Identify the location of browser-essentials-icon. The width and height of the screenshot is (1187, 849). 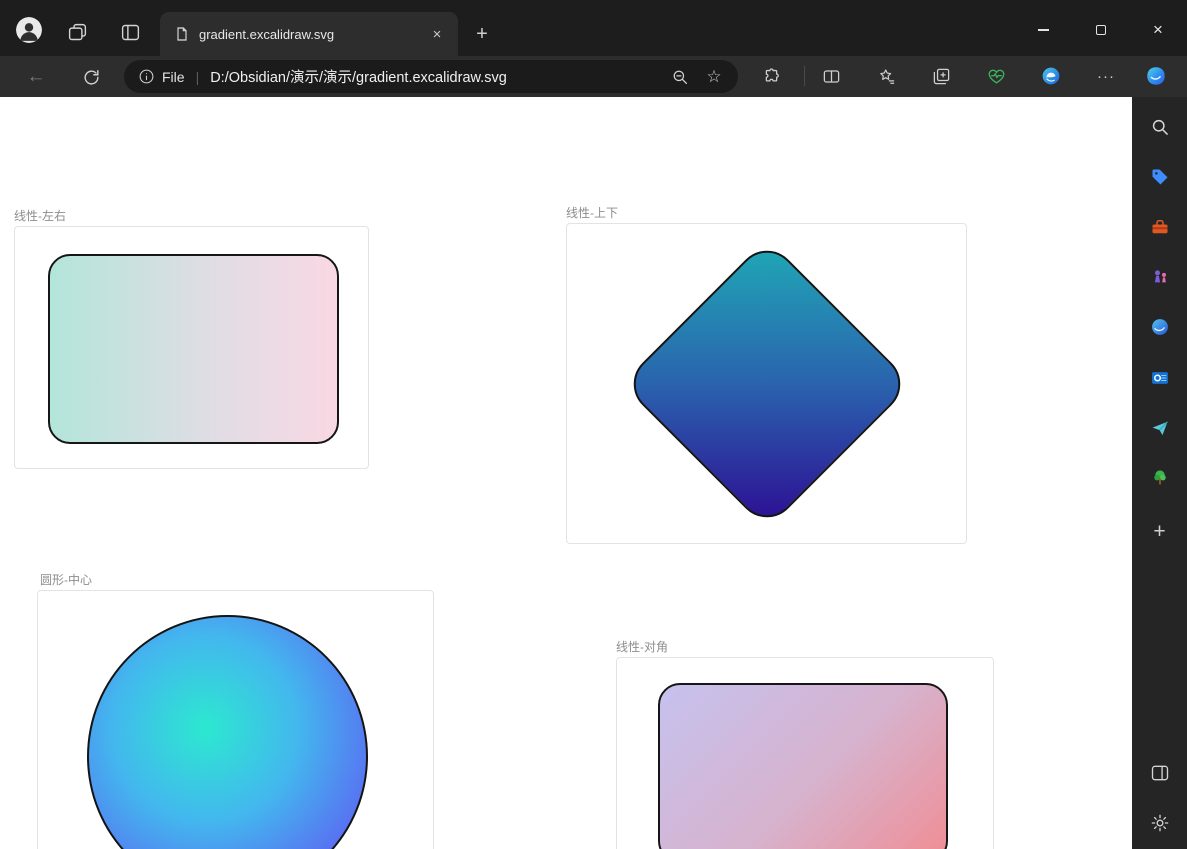
(996, 76).